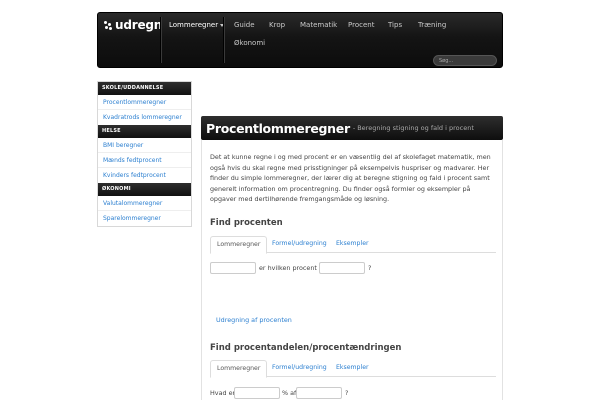  What do you see at coordinates (139, 25) in the screenshot?
I see `brand-name: udregn` at bounding box center [139, 25].